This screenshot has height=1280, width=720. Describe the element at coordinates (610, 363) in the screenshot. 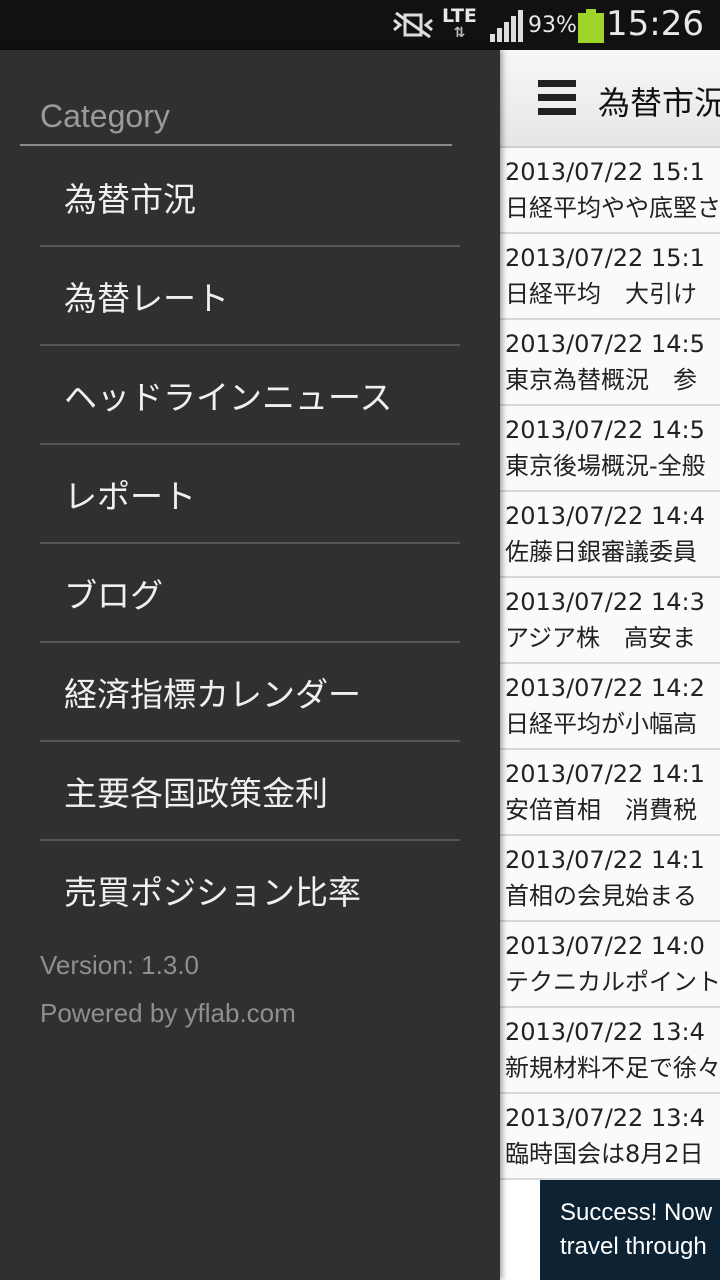

I see `news-item: 2013/07/22 14:5 東京為替概況 参` at that location.